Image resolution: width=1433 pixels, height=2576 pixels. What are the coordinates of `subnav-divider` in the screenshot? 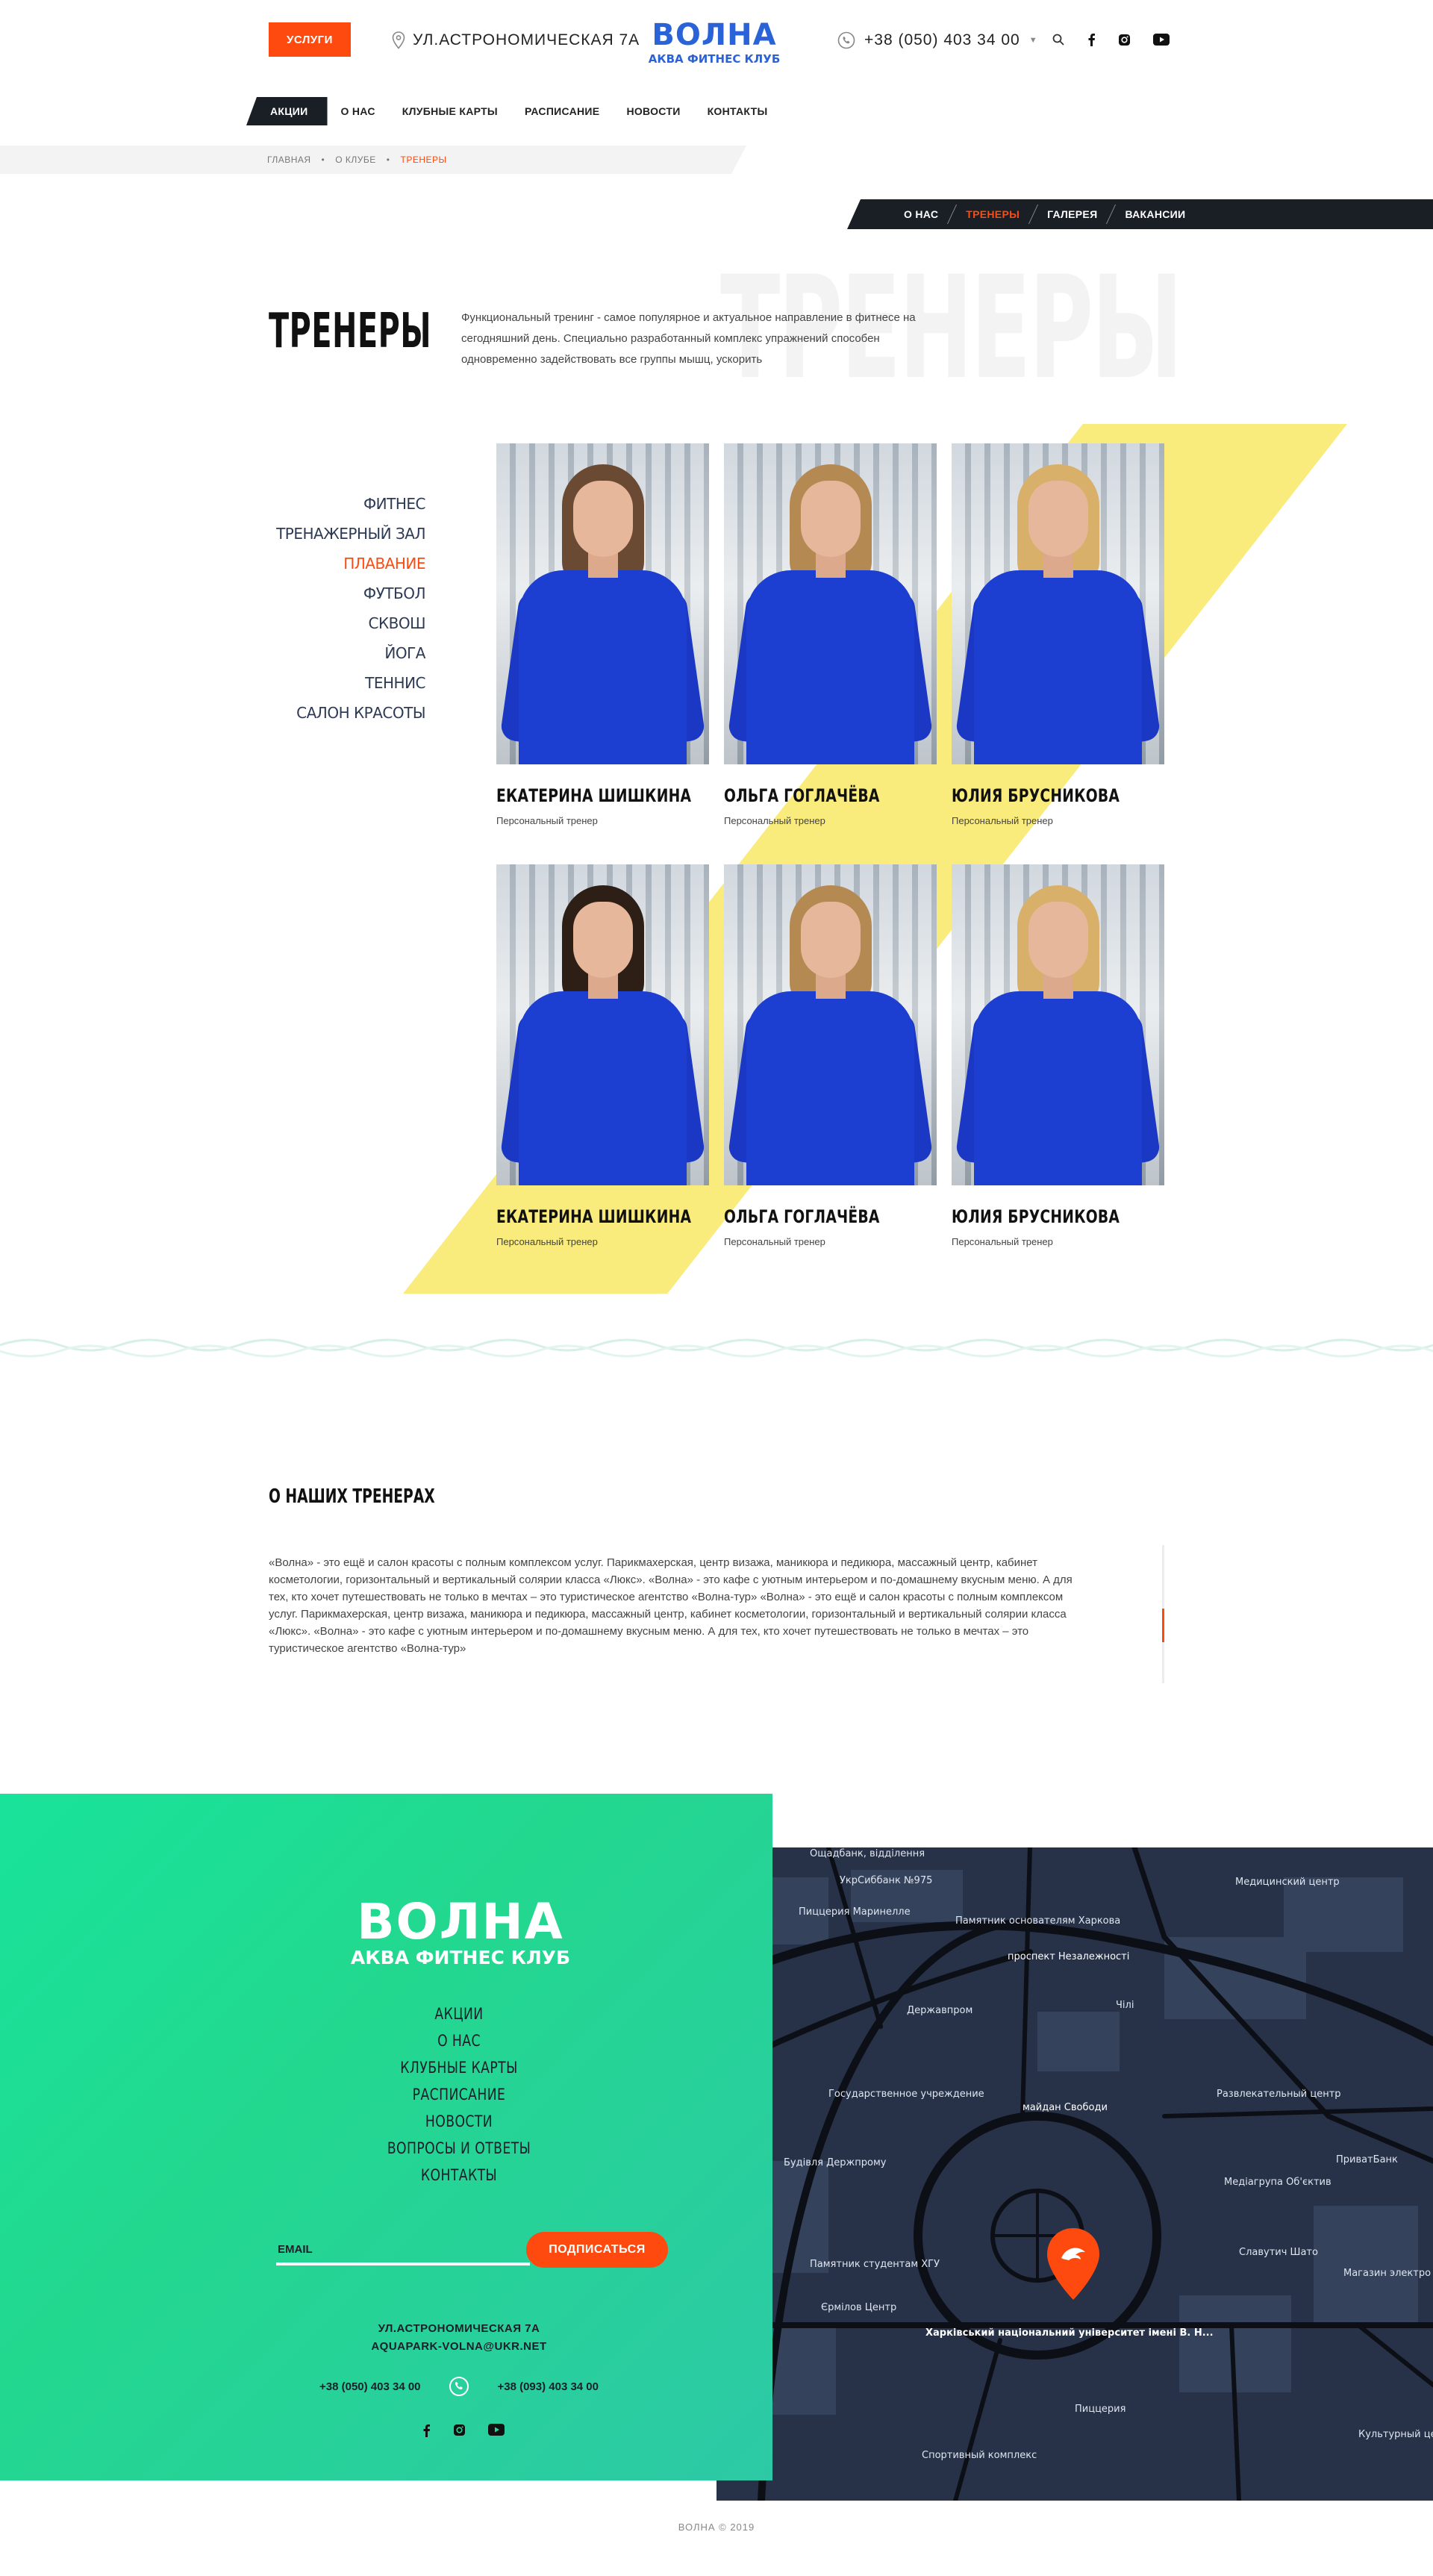 It's located at (1111, 214).